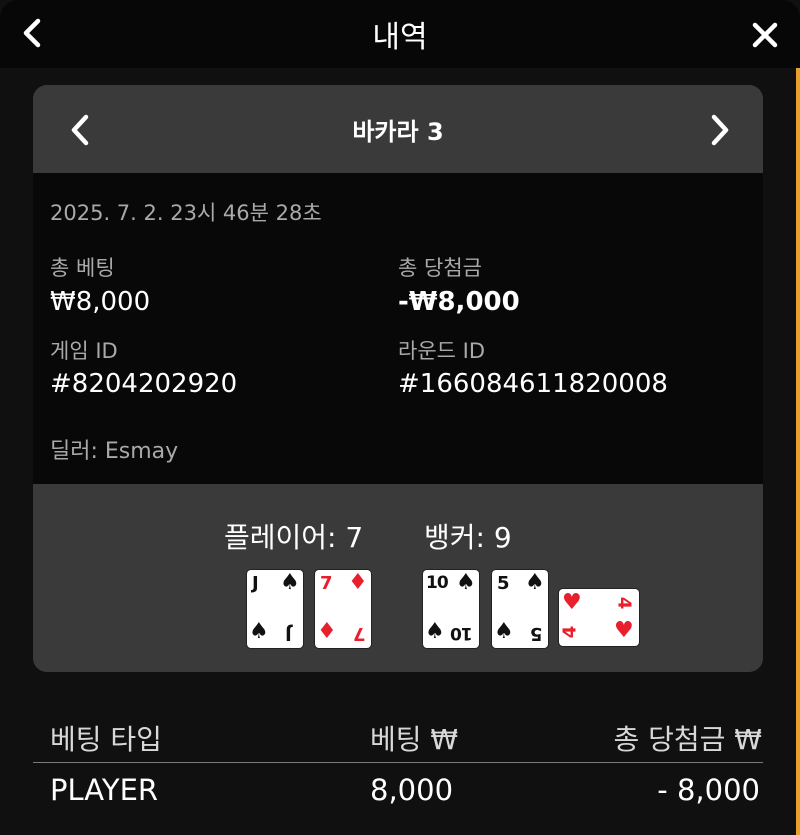 Image resolution: width=800 pixels, height=835 pixels. What do you see at coordinates (82, 268) in the screenshot?
I see `total-bet-label: 총 베팅` at bounding box center [82, 268].